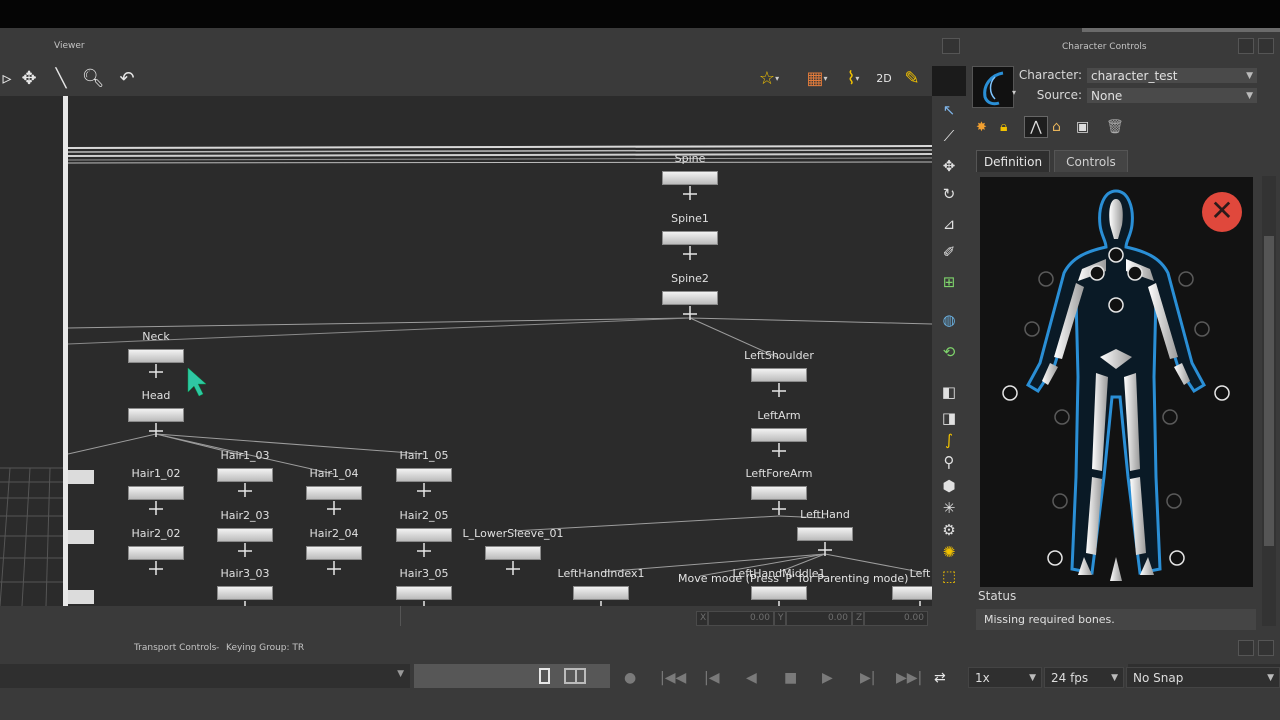 The width and height of the screenshot is (1280, 720). What do you see at coordinates (884, 78) in the screenshot?
I see `view-2d-icon: 2D` at bounding box center [884, 78].